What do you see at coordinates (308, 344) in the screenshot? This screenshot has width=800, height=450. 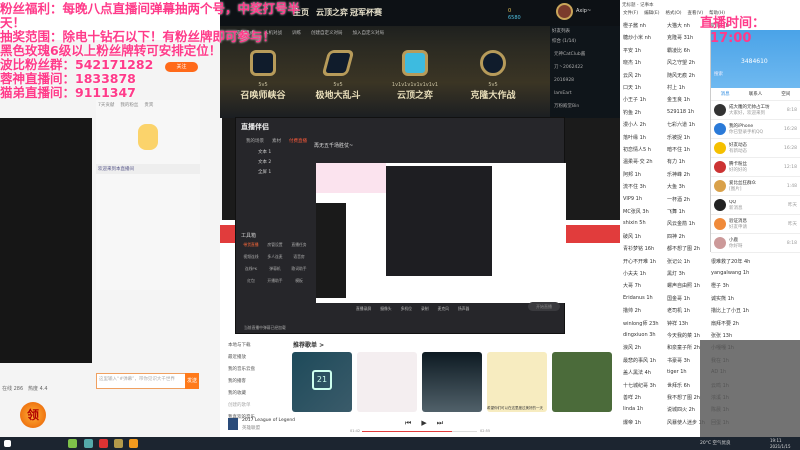 I see `section-title: 推荐歌单 >` at bounding box center [308, 344].